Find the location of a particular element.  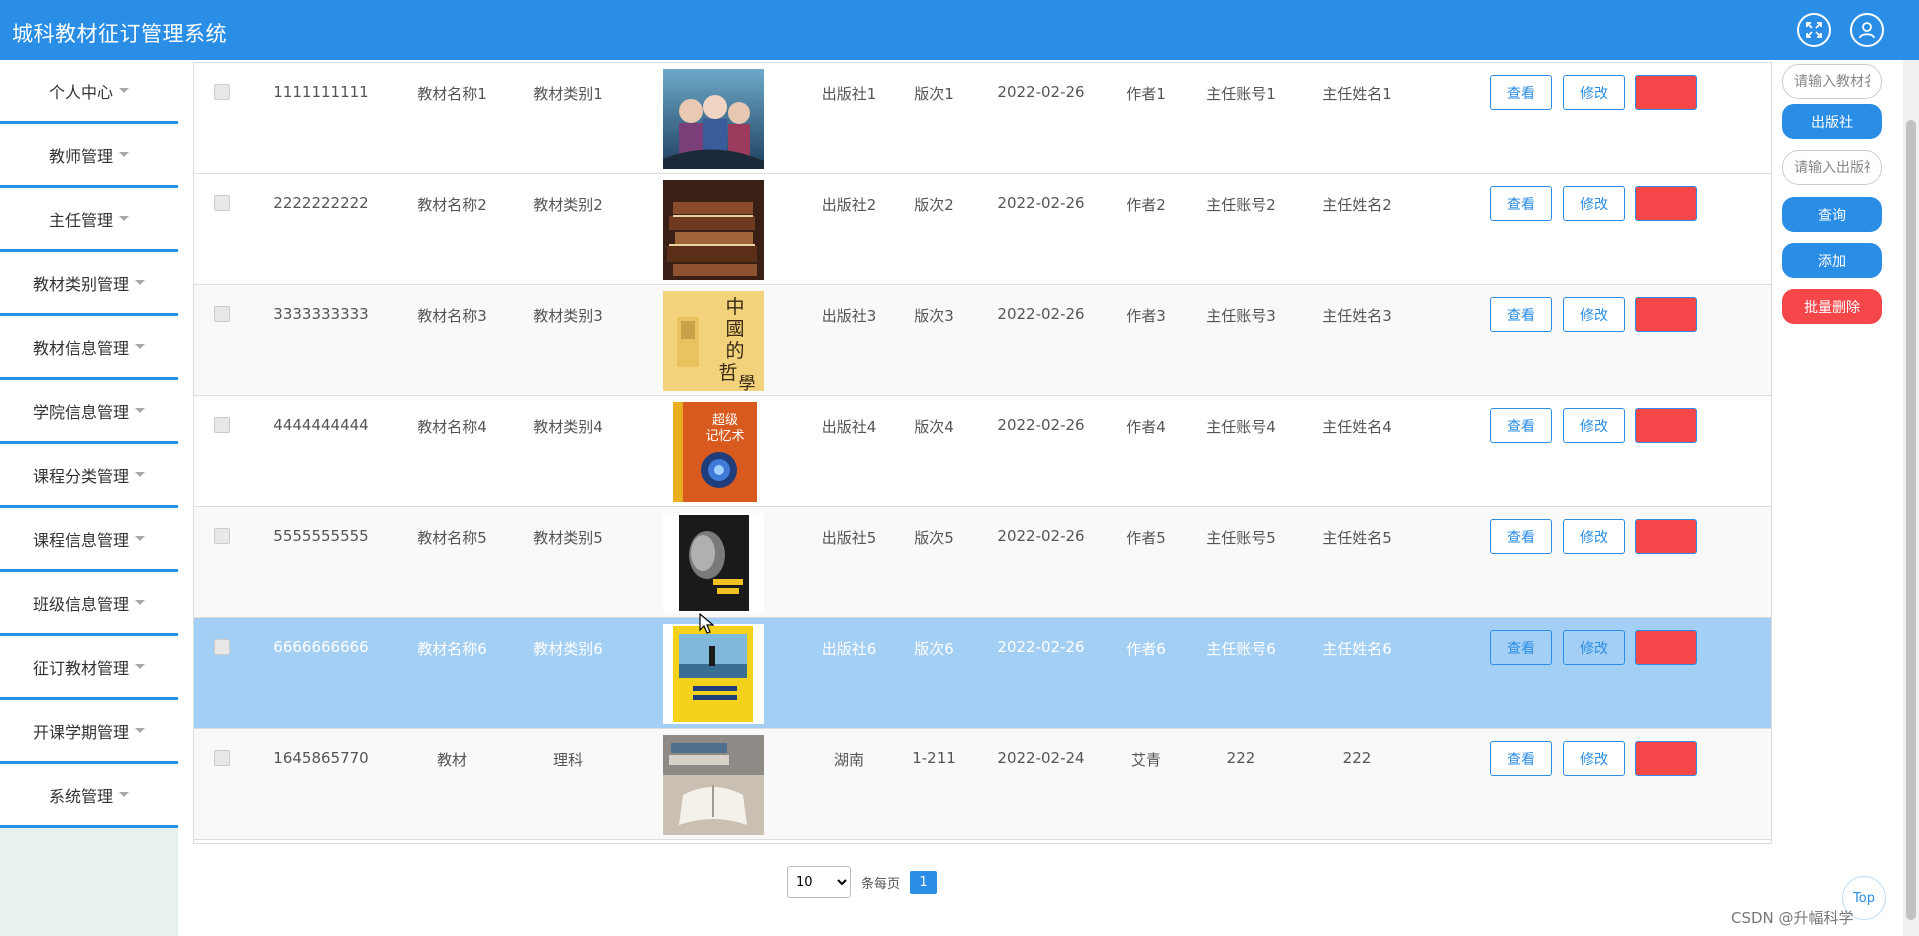

sidebar-item-course-info: 课程信息管理 is located at coordinates (89, 540).